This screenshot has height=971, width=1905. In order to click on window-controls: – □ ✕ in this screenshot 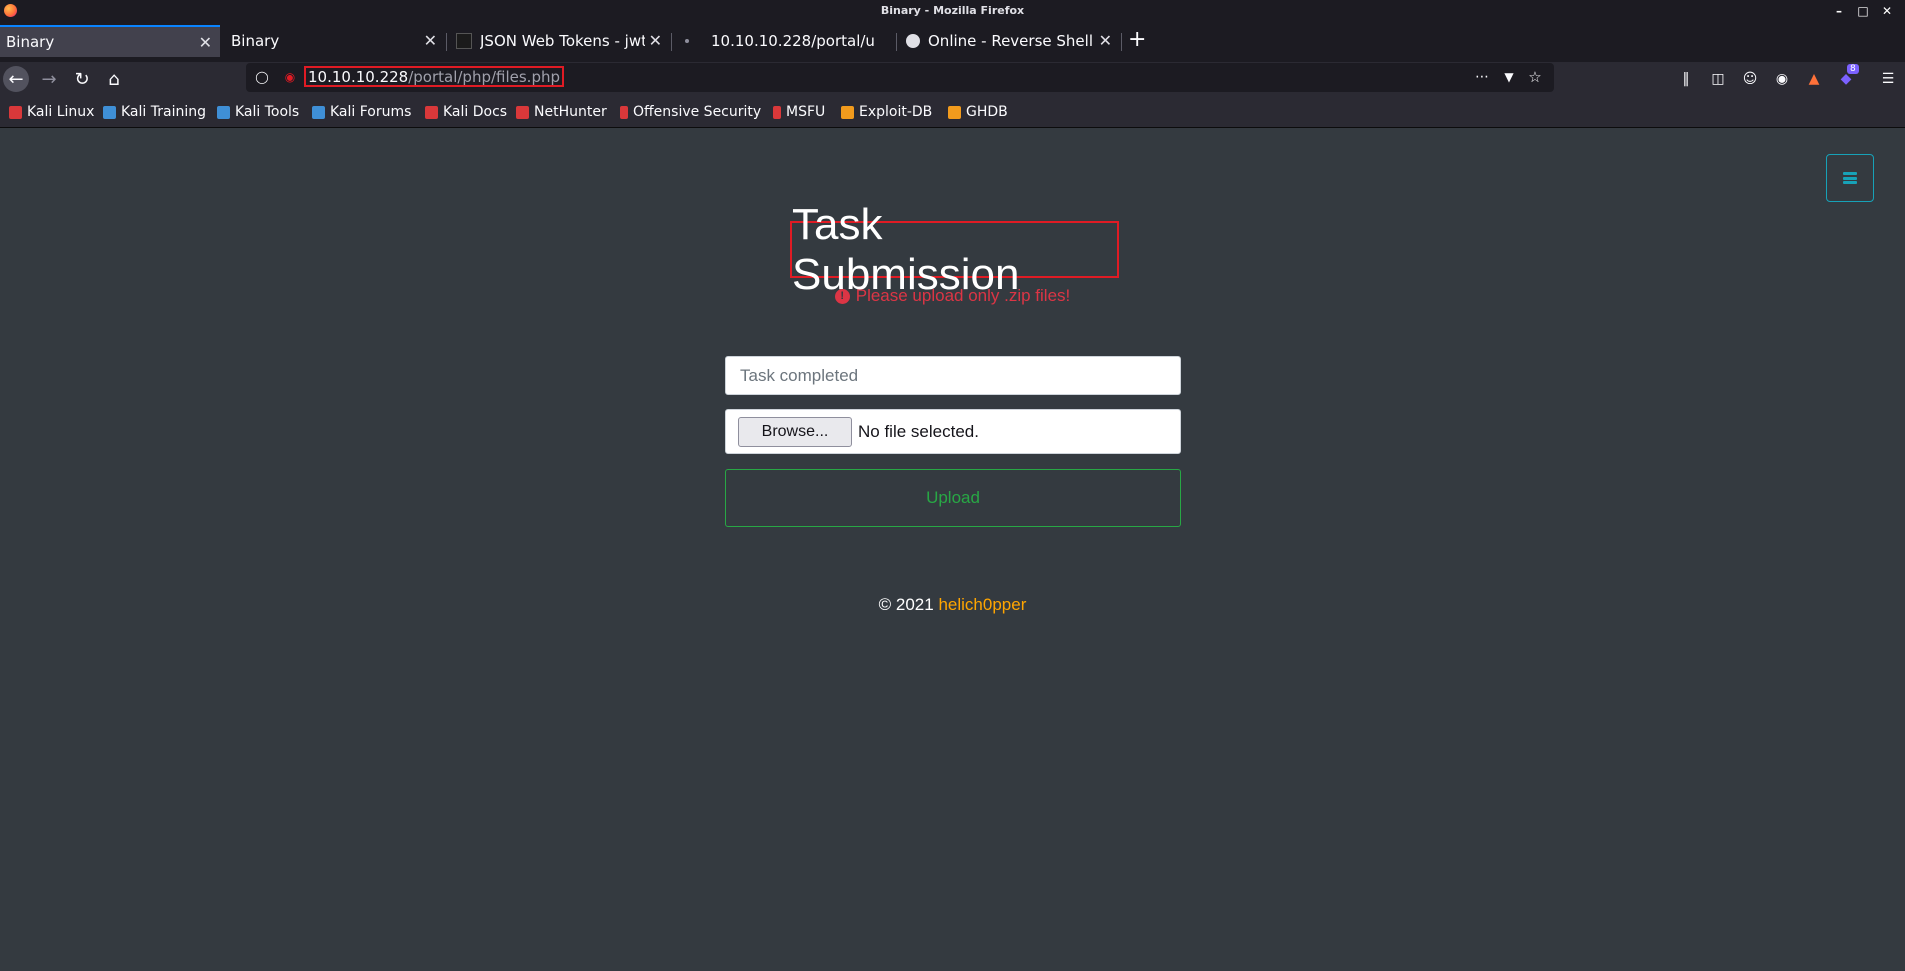, I will do `click(1863, 10)`.